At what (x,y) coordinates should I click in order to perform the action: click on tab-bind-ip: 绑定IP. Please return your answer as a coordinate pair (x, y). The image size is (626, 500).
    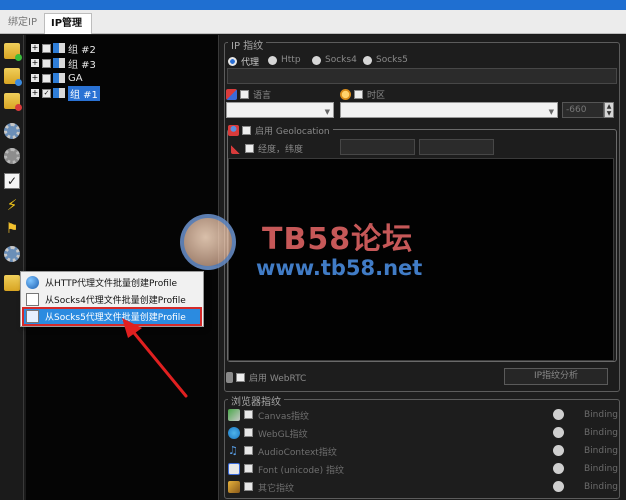
    Looking at the image, I should click on (23, 23).